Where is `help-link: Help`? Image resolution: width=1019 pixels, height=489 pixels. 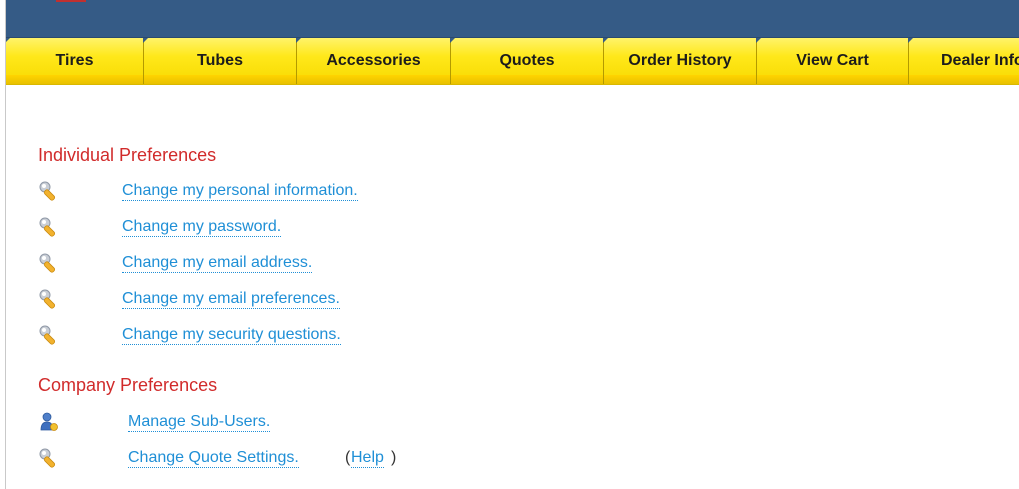
help-link: Help is located at coordinates (367, 458).